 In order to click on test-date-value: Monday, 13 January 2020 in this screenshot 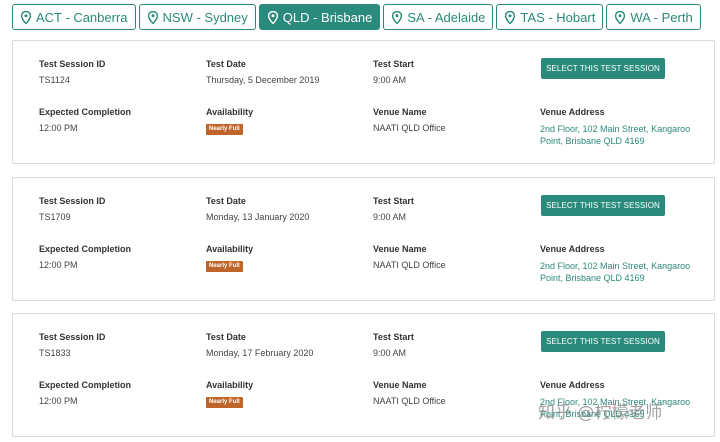, I will do `click(258, 217)`.